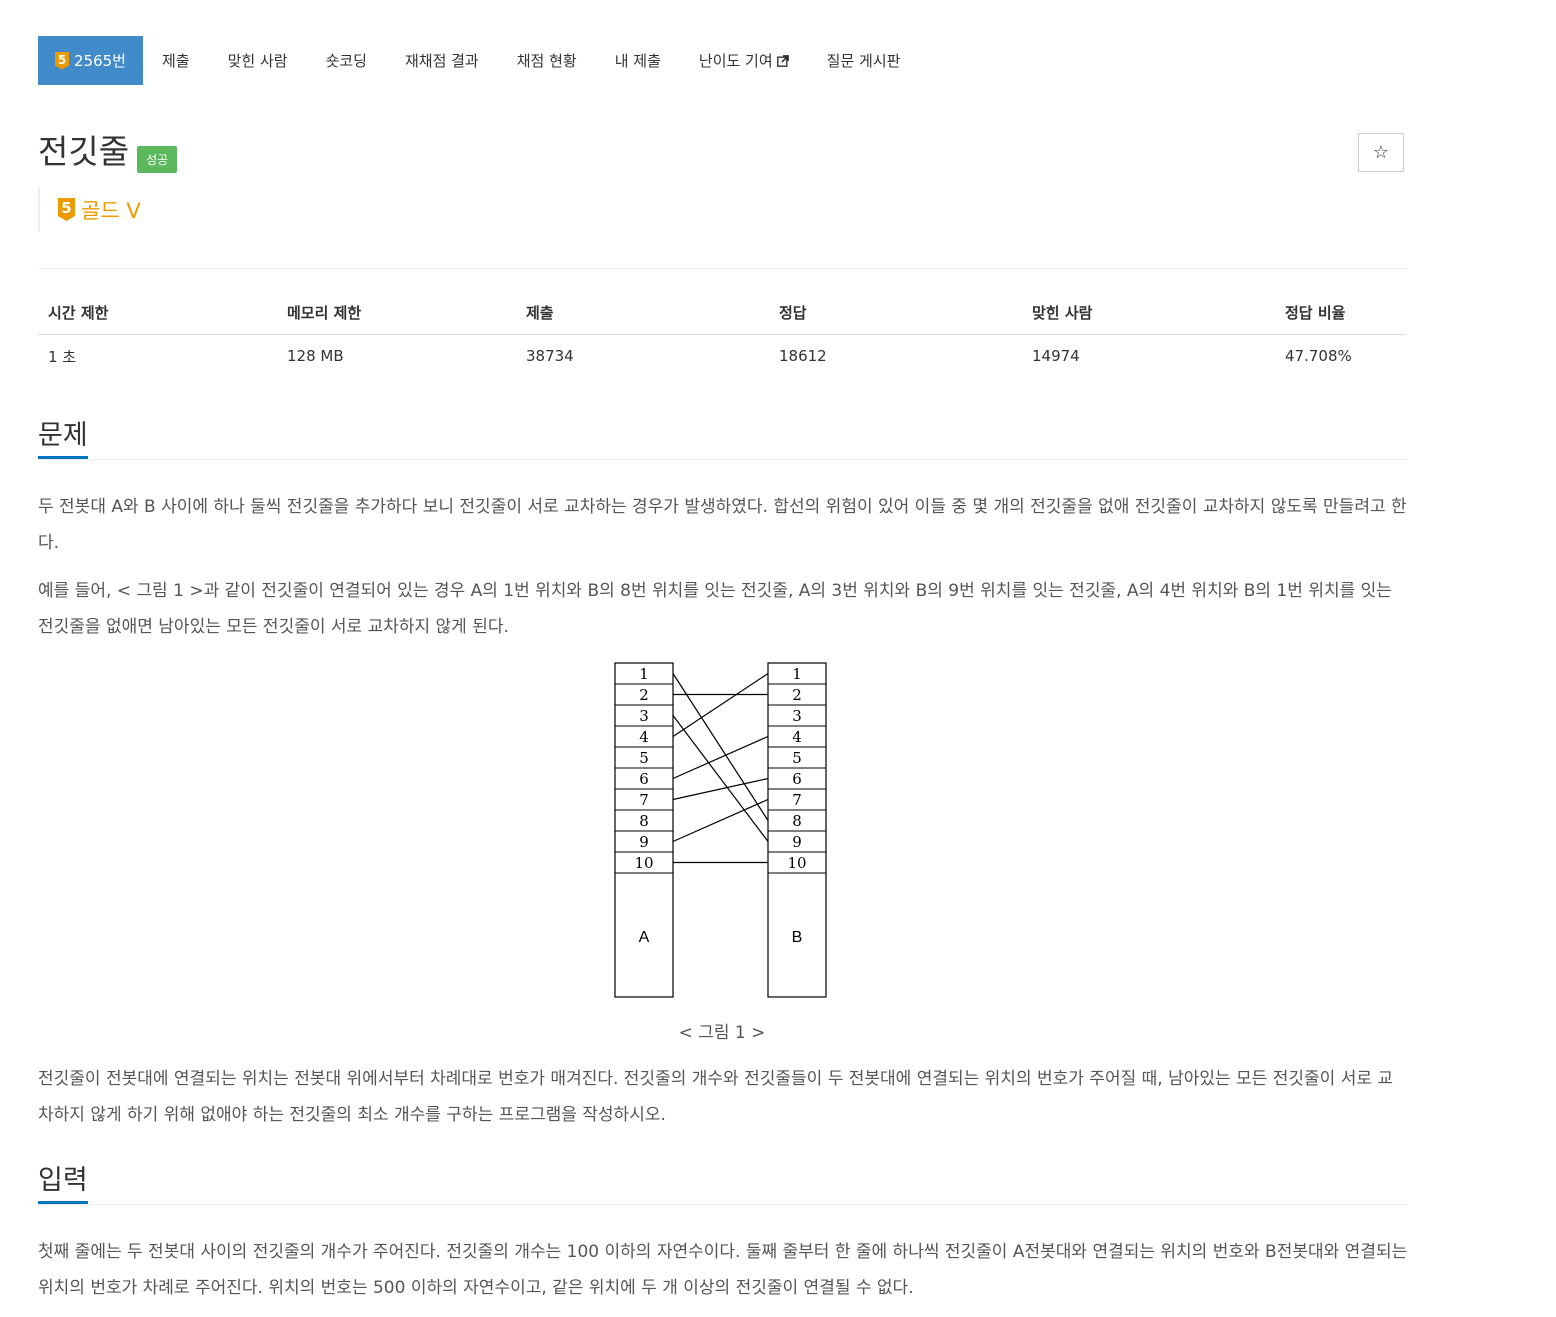  I want to click on tab-problem: 5 2565번, so click(90, 60).